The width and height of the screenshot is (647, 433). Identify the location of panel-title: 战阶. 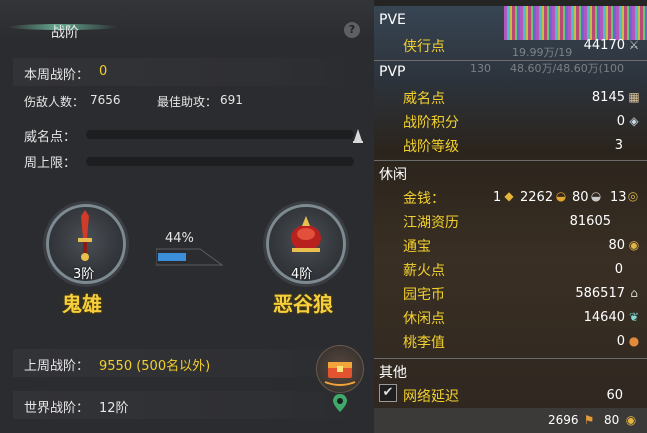
(65, 33).